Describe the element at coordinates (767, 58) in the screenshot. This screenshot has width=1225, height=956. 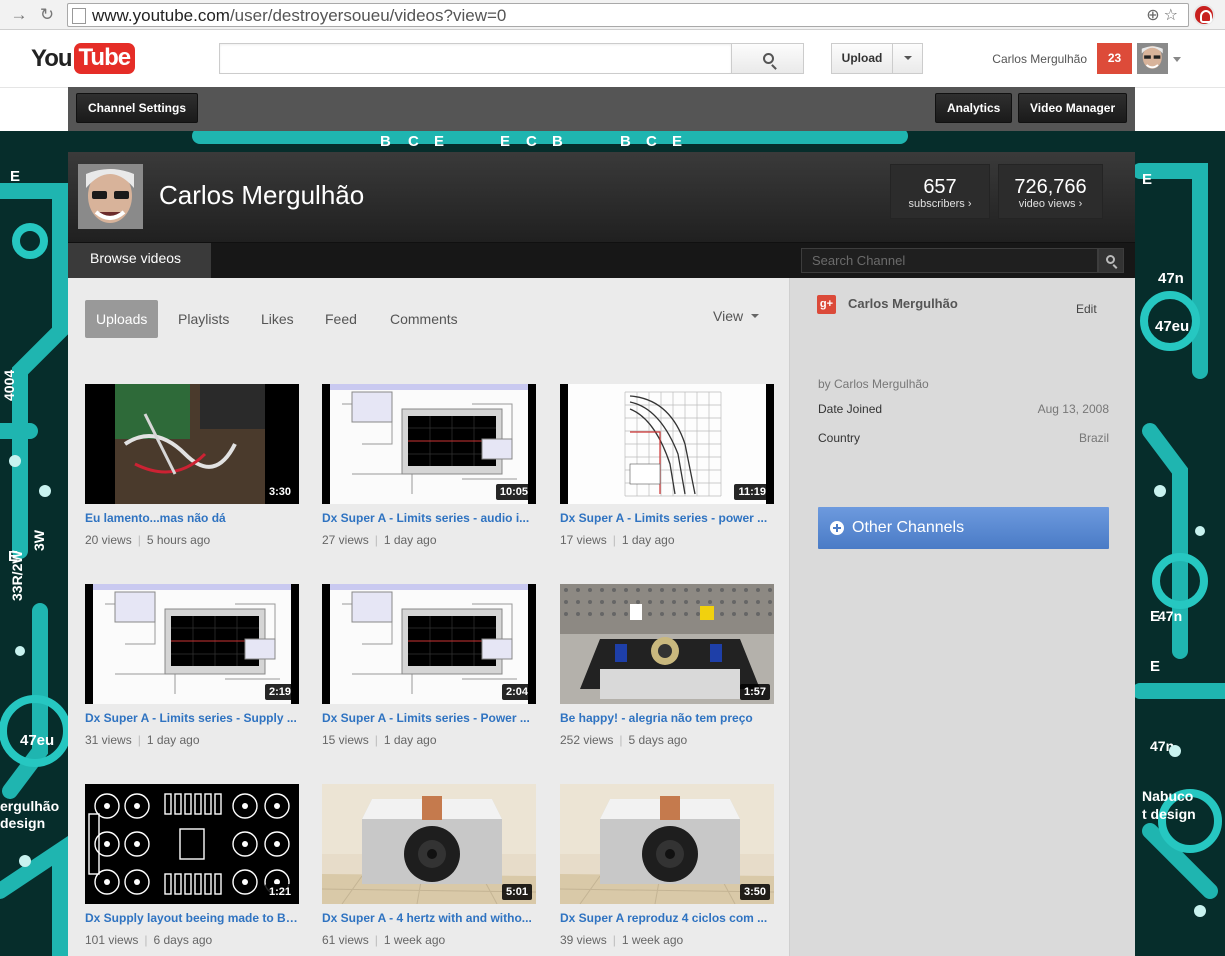
I see `search-button` at that location.